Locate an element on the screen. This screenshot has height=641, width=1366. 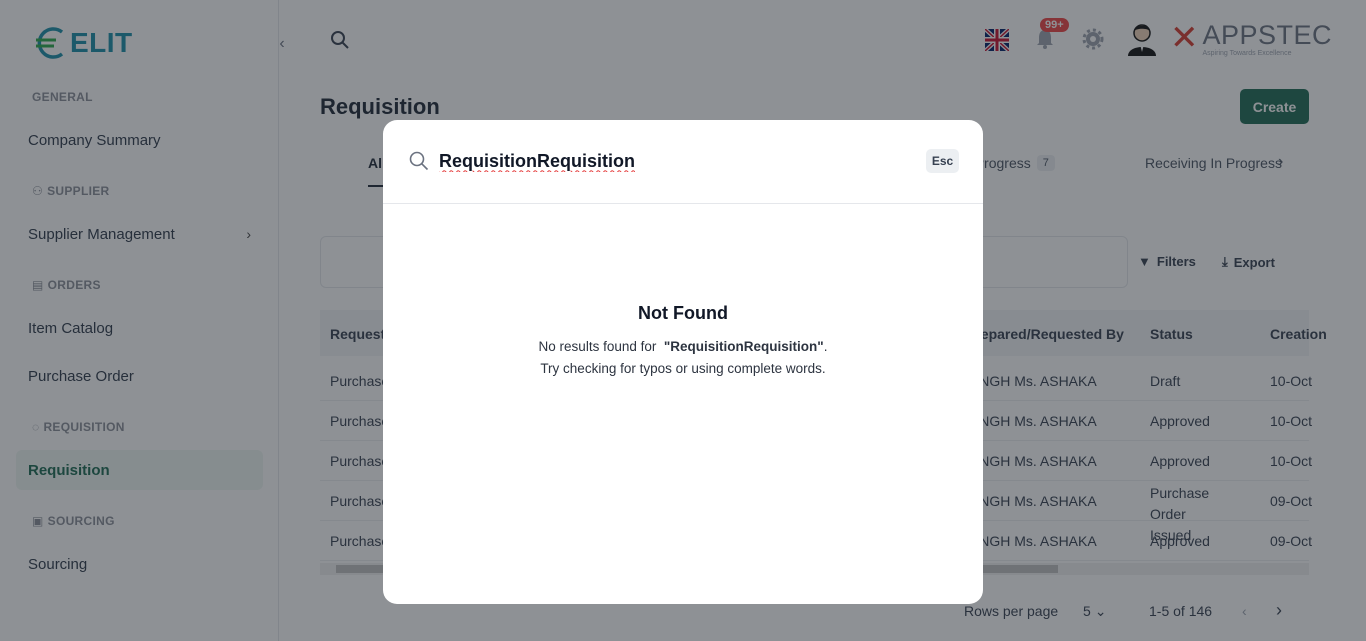
no-results-query: "RequisitionRequisition" is located at coordinates (743, 346).